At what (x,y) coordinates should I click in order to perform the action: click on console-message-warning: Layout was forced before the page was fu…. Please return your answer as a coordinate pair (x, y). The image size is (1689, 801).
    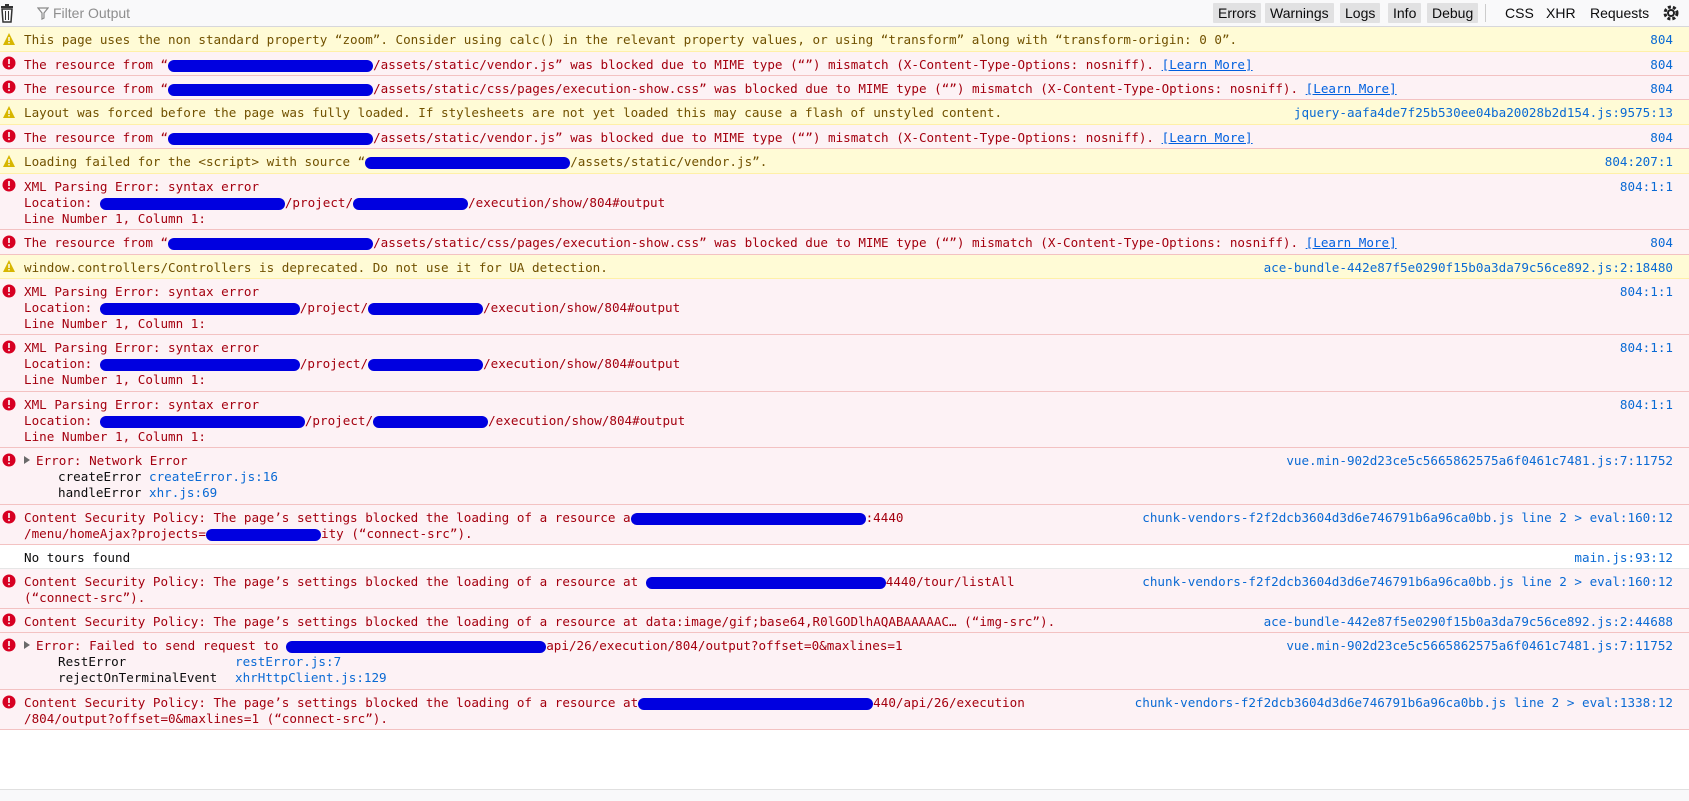
    Looking at the image, I should click on (844, 112).